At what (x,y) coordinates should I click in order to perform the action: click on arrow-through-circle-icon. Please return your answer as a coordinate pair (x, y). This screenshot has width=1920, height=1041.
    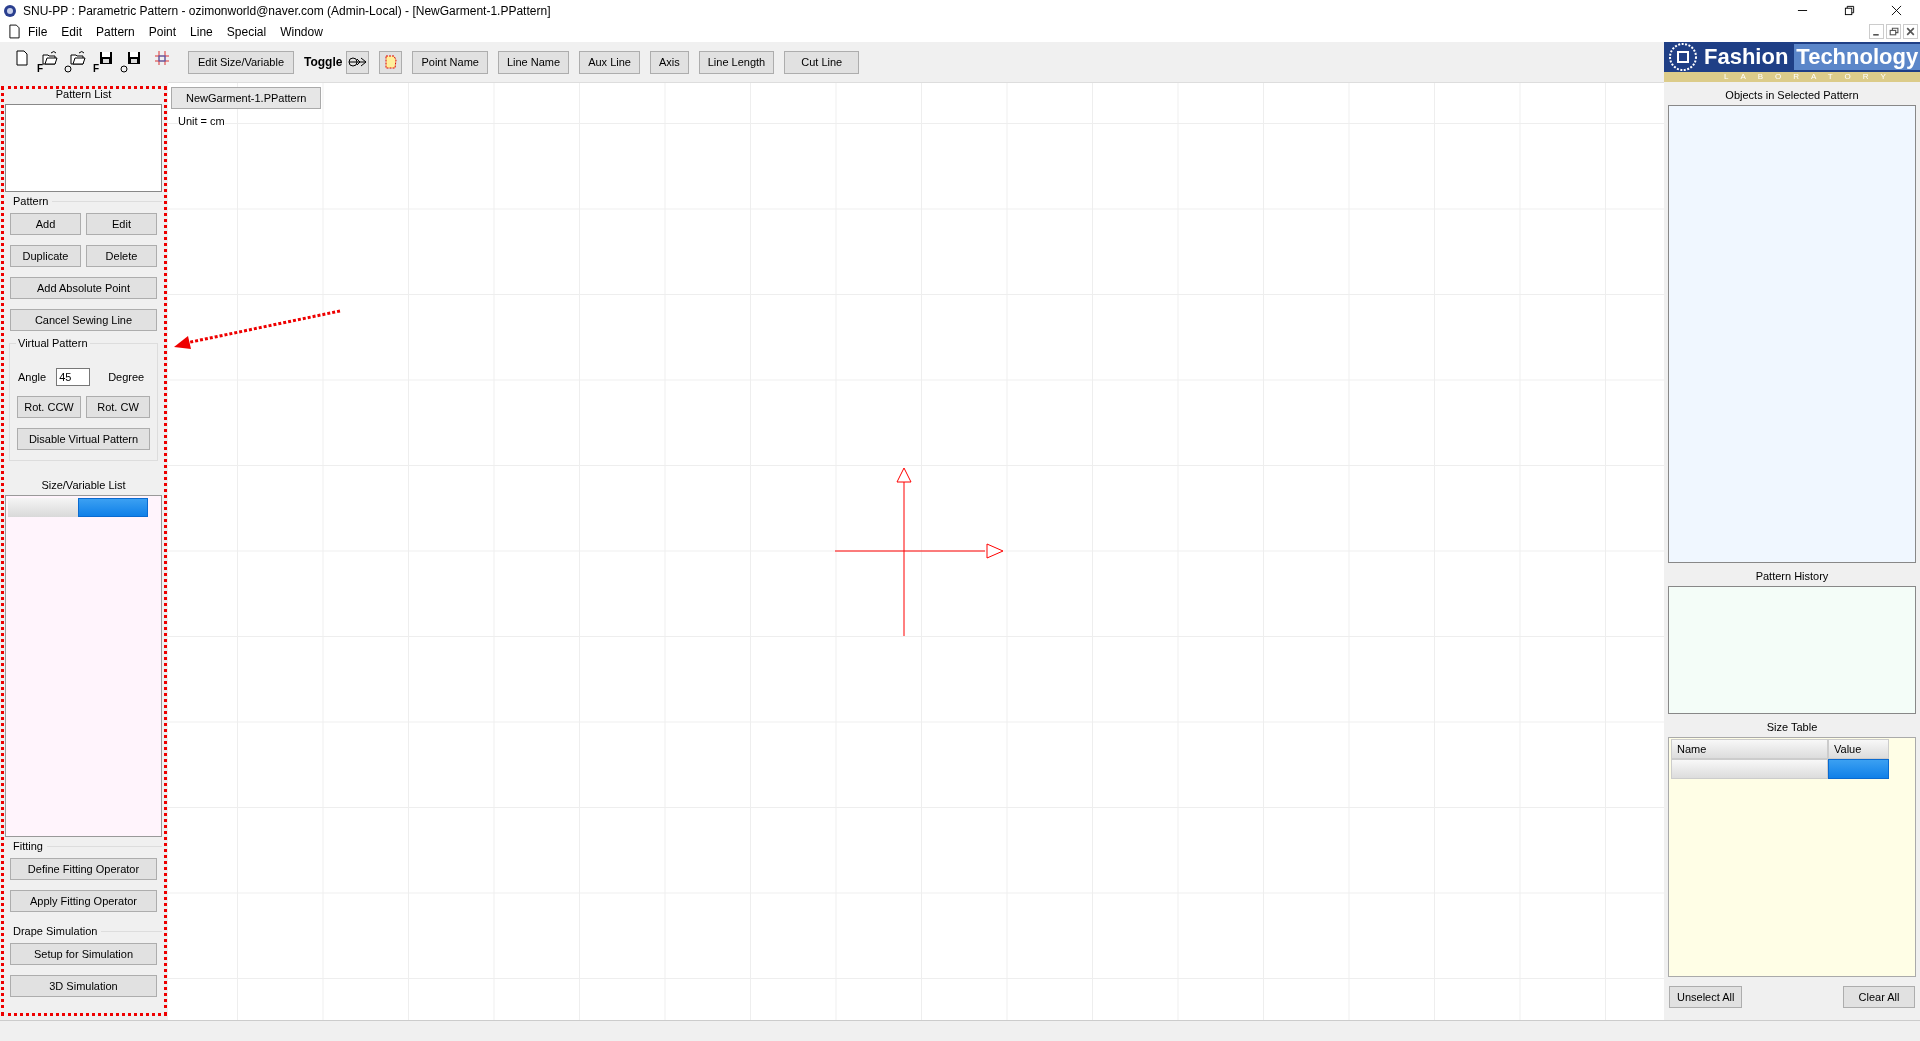
    Looking at the image, I should click on (357, 62).